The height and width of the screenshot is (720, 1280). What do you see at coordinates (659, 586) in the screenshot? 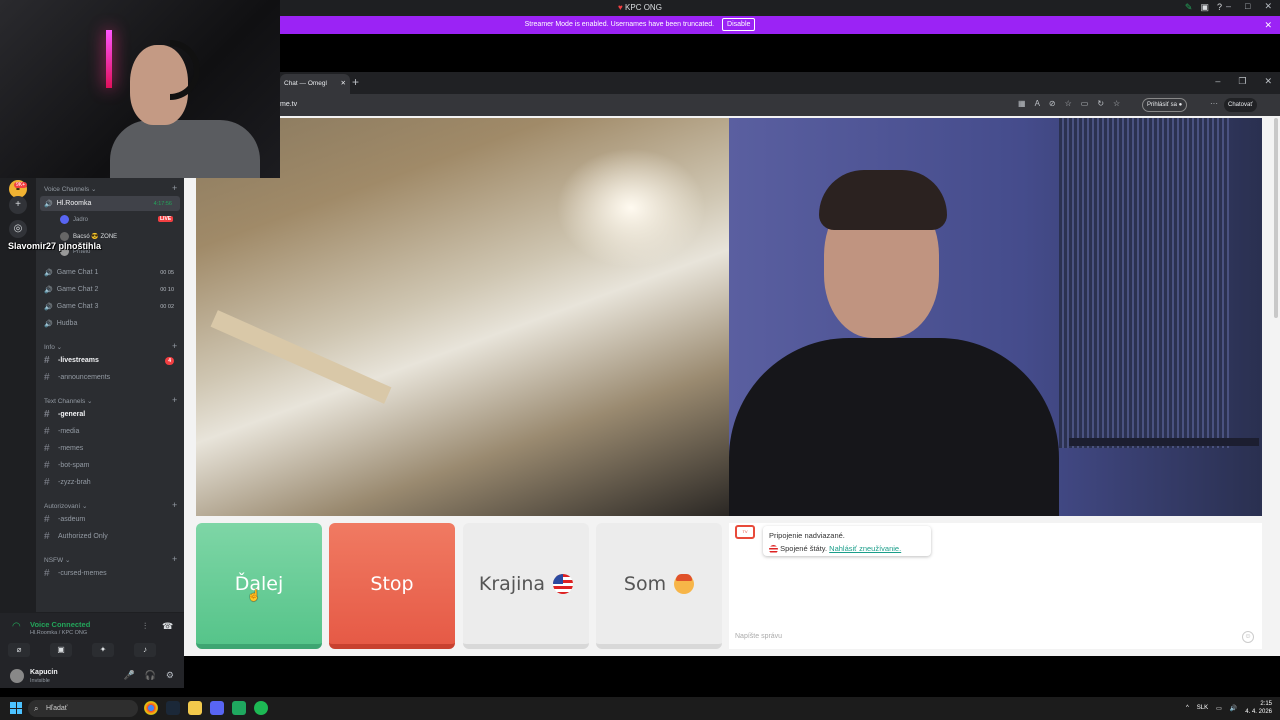
I see `gender-button: Som` at bounding box center [659, 586].